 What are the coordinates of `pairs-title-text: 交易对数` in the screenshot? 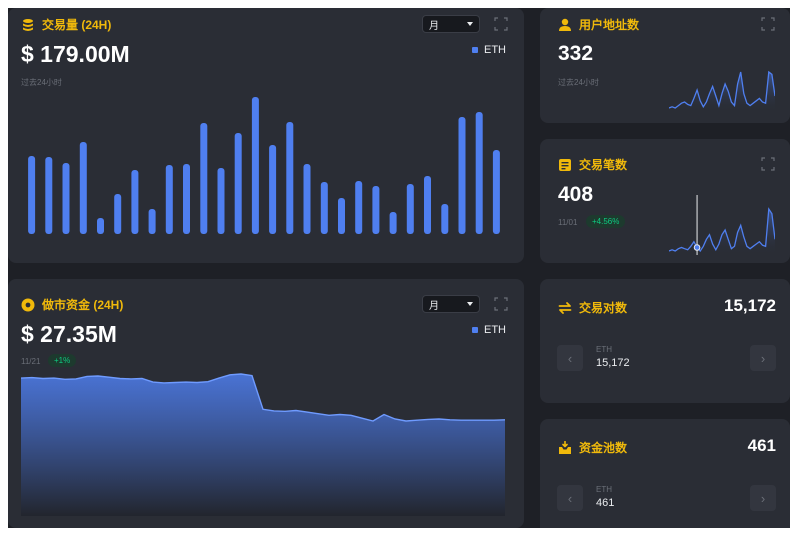 It's located at (603, 308).